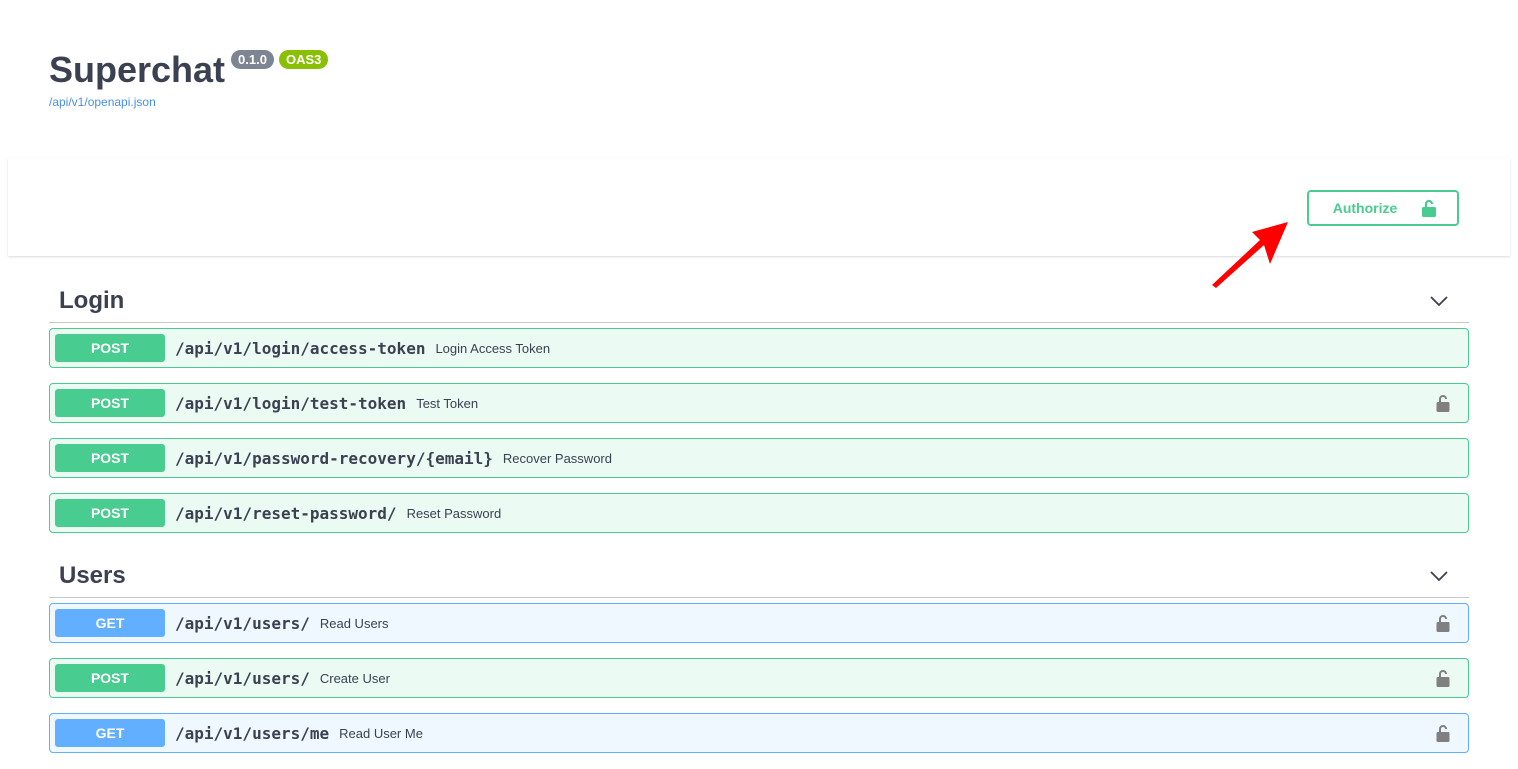 This screenshot has height=769, width=1518. What do you see at coordinates (354, 678) in the screenshot?
I see `operation-summary: Create User` at bounding box center [354, 678].